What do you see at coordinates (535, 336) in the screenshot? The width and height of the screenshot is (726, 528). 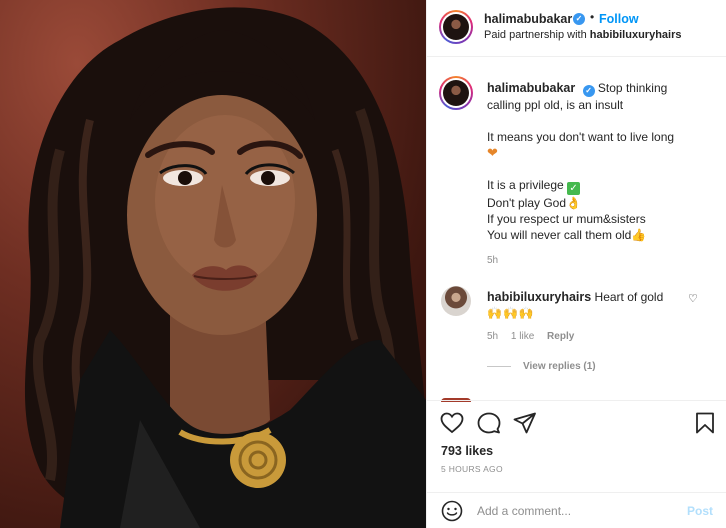 I see `comment-meta: 5h 1 like Reply` at bounding box center [535, 336].